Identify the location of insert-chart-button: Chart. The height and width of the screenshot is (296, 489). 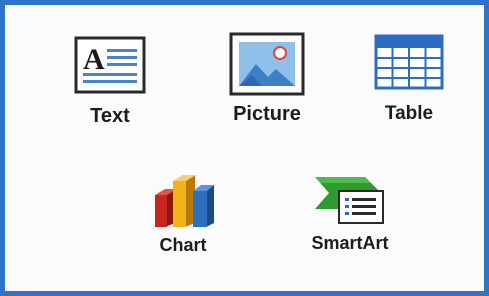
(183, 214).